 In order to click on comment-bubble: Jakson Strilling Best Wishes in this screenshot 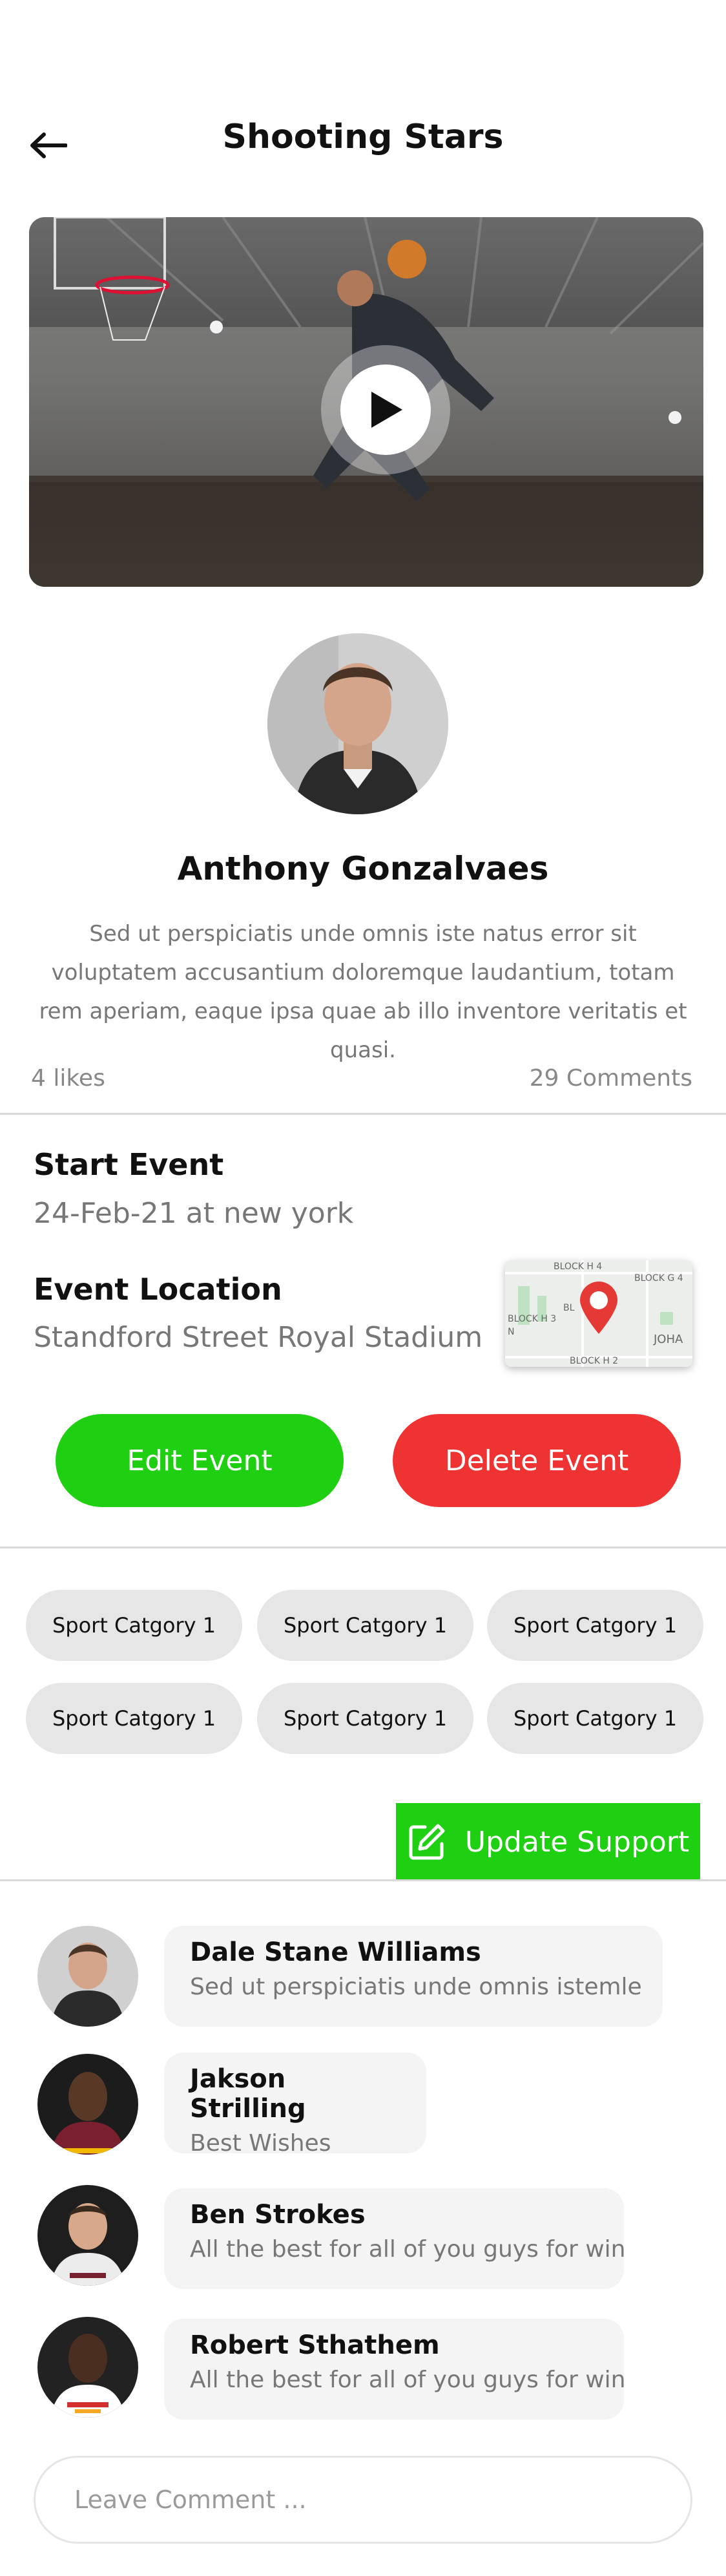, I will do `click(295, 2105)`.